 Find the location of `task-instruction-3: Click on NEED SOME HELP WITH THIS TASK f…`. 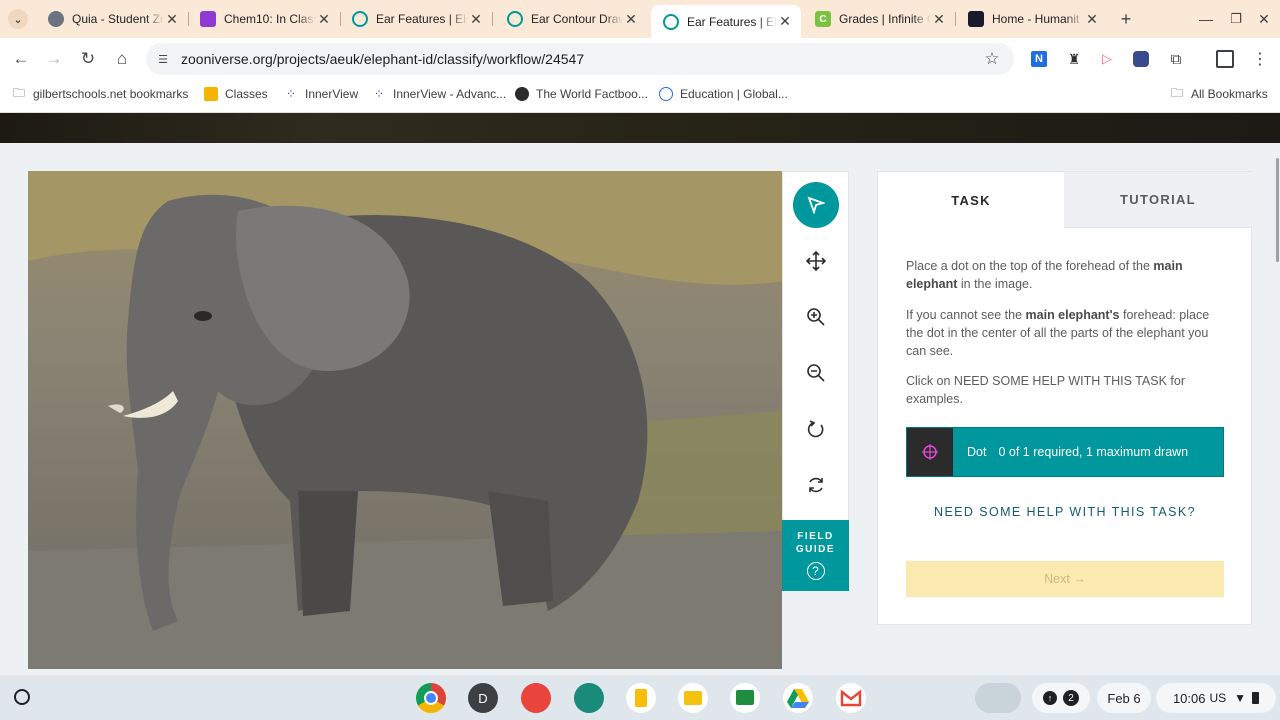

task-instruction-3: Click on NEED SOME HELP WITH THIS TASK f… is located at coordinates (1045, 390).